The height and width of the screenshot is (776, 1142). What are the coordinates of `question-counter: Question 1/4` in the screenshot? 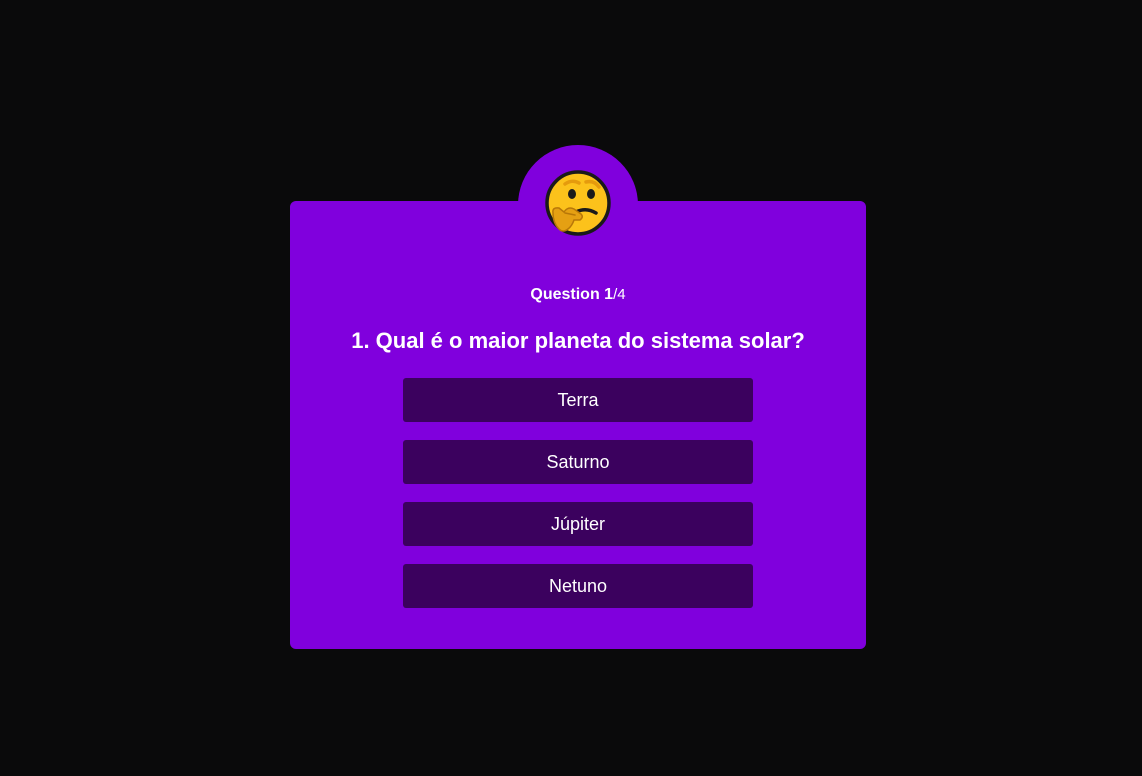 It's located at (578, 295).